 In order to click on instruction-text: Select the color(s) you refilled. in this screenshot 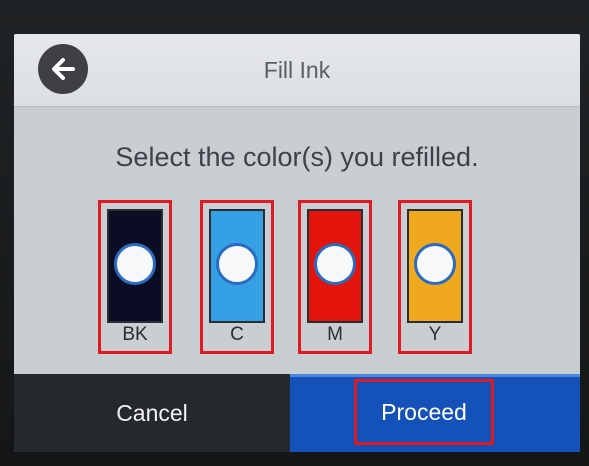, I will do `click(297, 157)`.